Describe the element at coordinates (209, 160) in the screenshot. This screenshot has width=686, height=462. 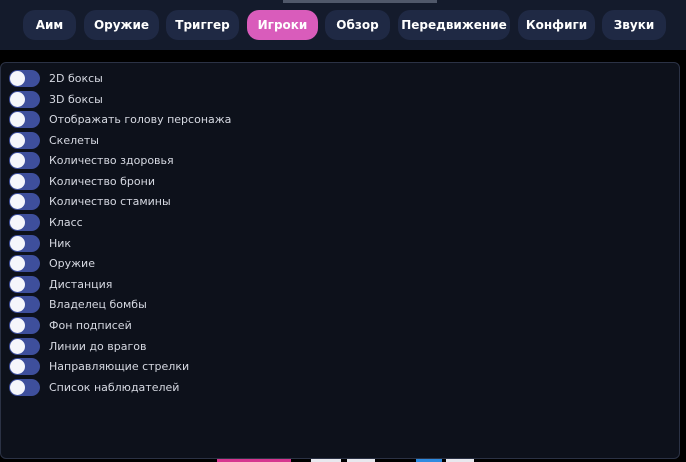
I see `option-row: Количество здоровья` at that location.